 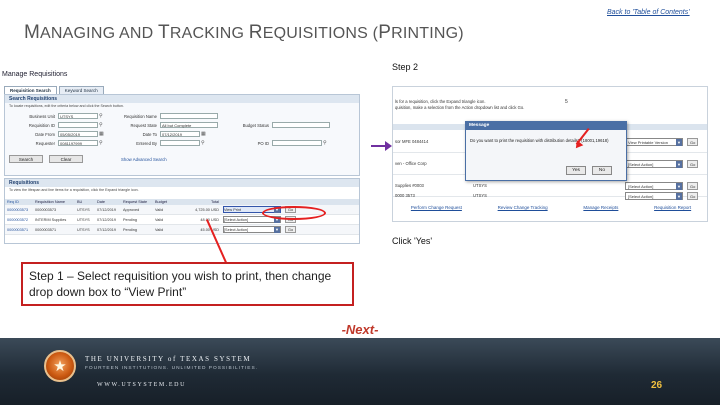 What do you see at coordinates (182, 183) in the screenshot?
I see `section-header: Requisitions` at bounding box center [182, 183].